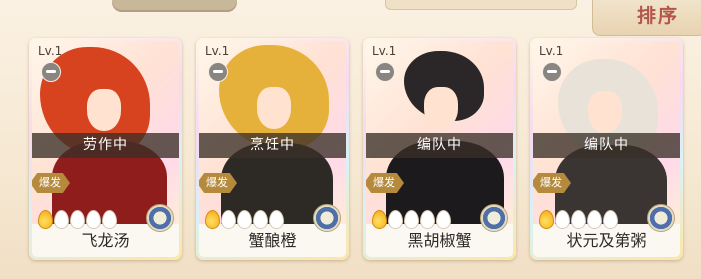 The height and width of the screenshot is (279, 701). Describe the element at coordinates (174, 6) in the screenshot. I see `top-tab-pill` at that location.